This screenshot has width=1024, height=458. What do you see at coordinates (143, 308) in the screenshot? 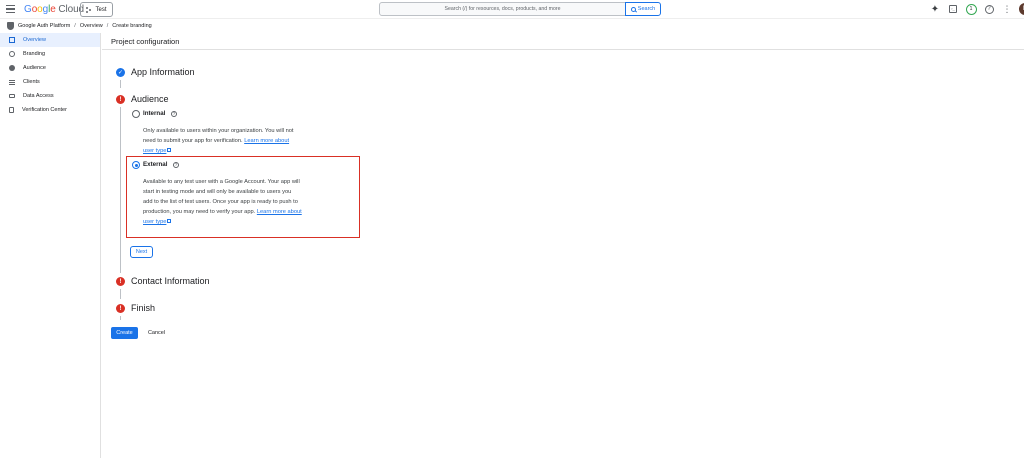
I see `step-finish: Finish` at bounding box center [143, 308].